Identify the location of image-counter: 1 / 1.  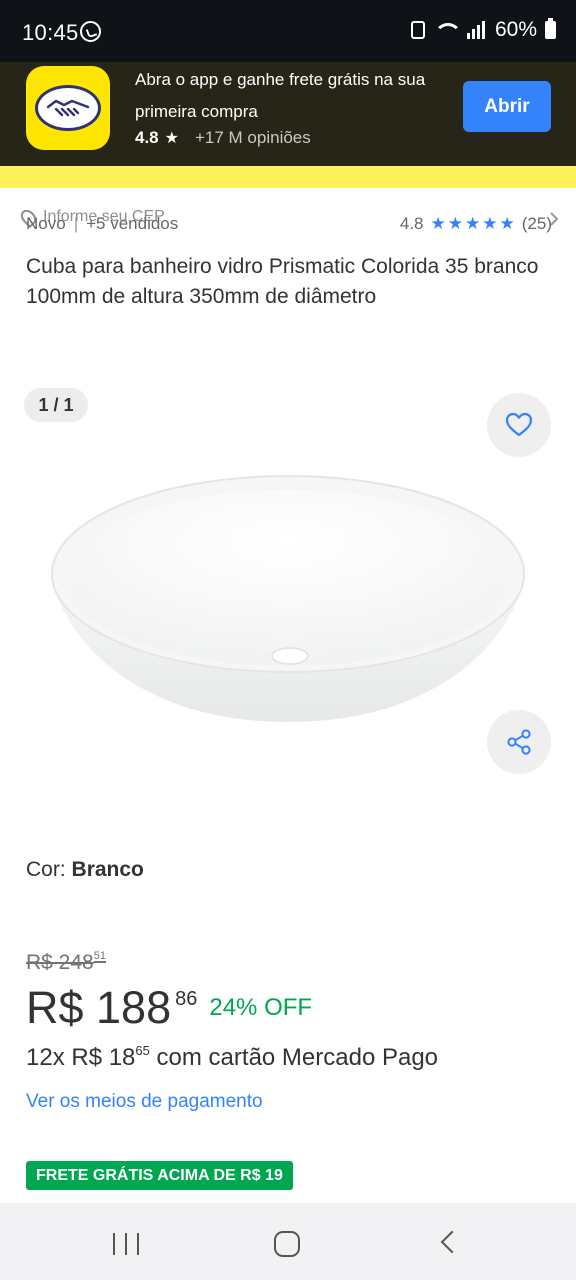
(56, 405).